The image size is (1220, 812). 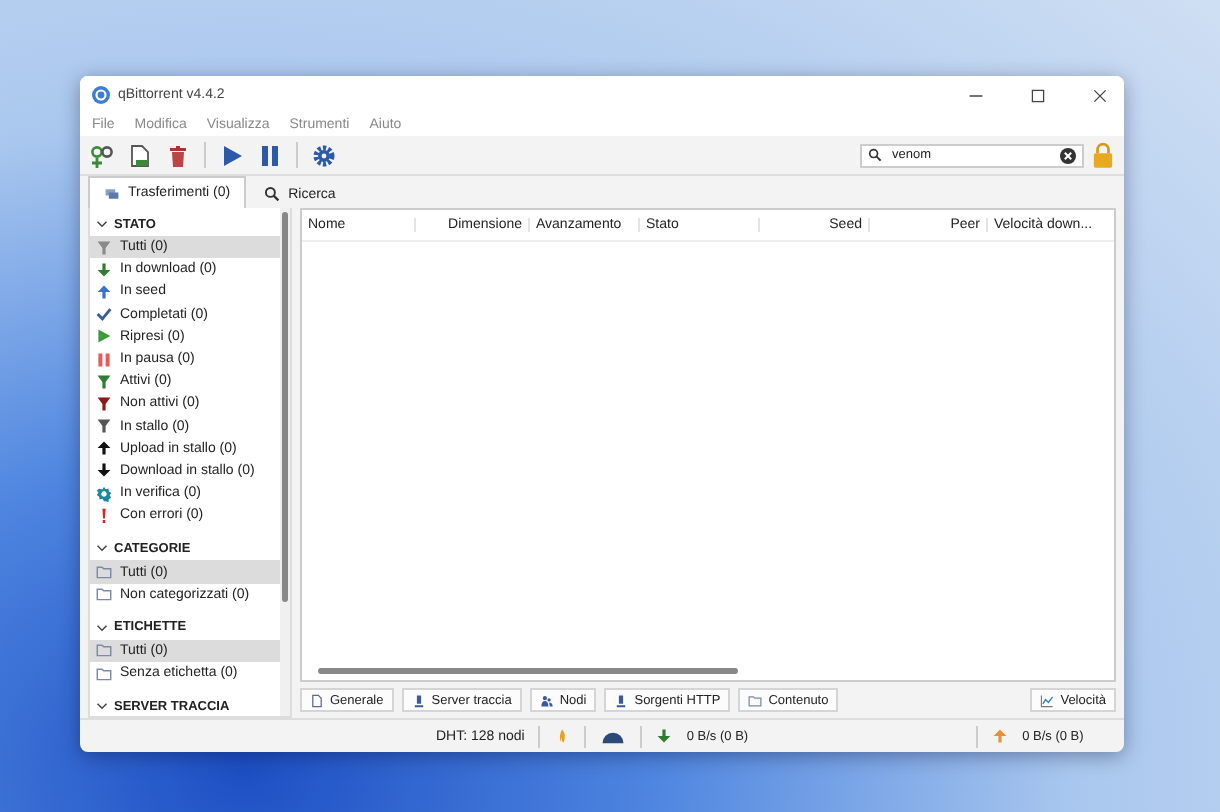 What do you see at coordinates (232, 155) in the screenshot?
I see `play-icon` at bounding box center [232, 155].